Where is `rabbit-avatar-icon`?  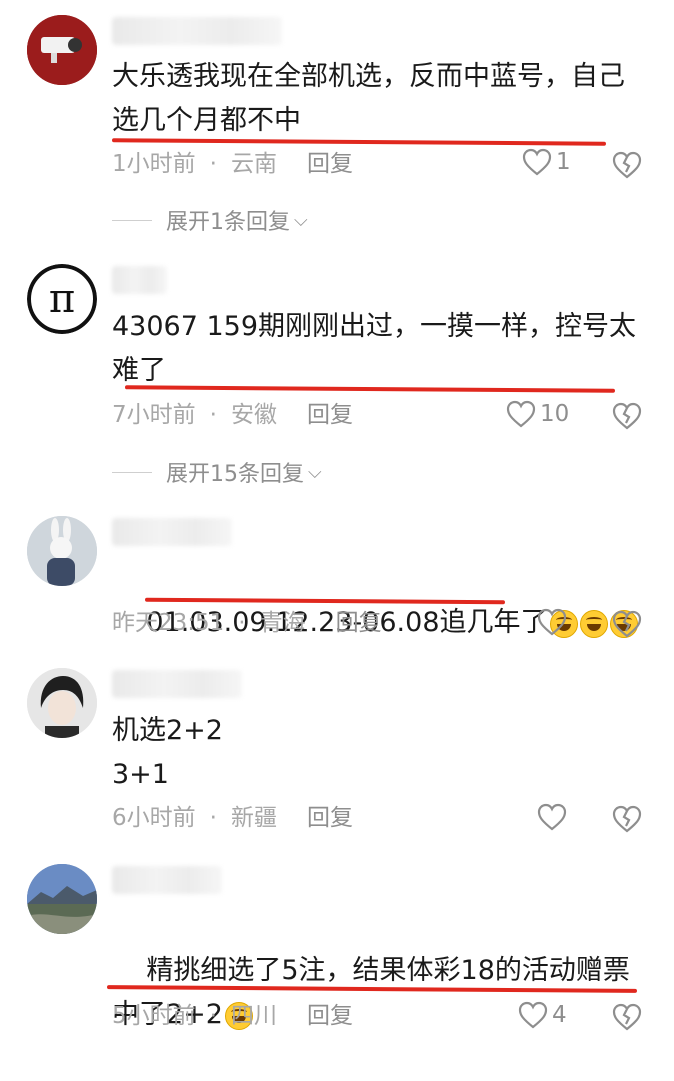
rabbit-avatar-icon is located at coordinates (62, 551).